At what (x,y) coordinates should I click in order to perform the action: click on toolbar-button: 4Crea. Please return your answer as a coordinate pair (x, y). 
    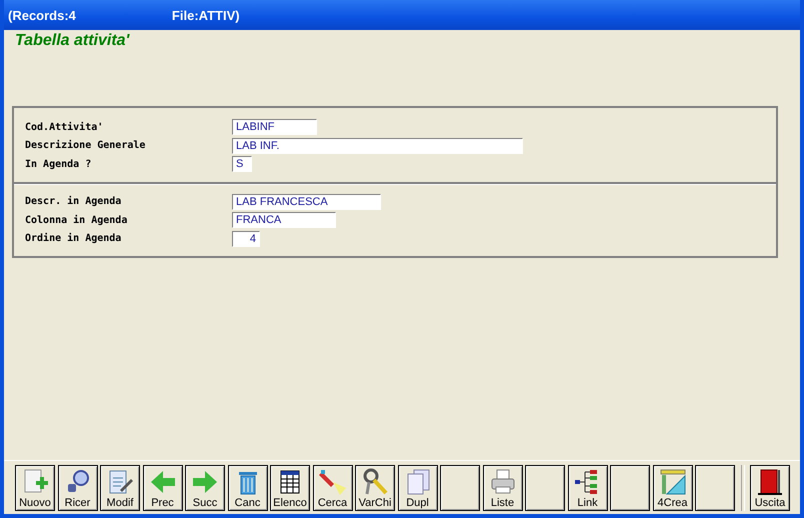
    Looking at the image, I should click on (672, 487).